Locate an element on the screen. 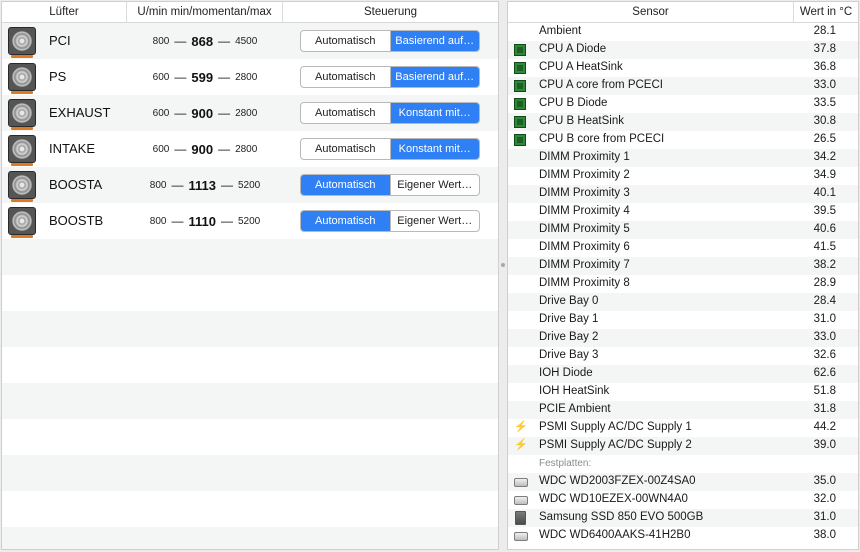 The height and width of the screenshot is (552, 860). sensor-value: 40.6 is located at coordinates (824, 229).